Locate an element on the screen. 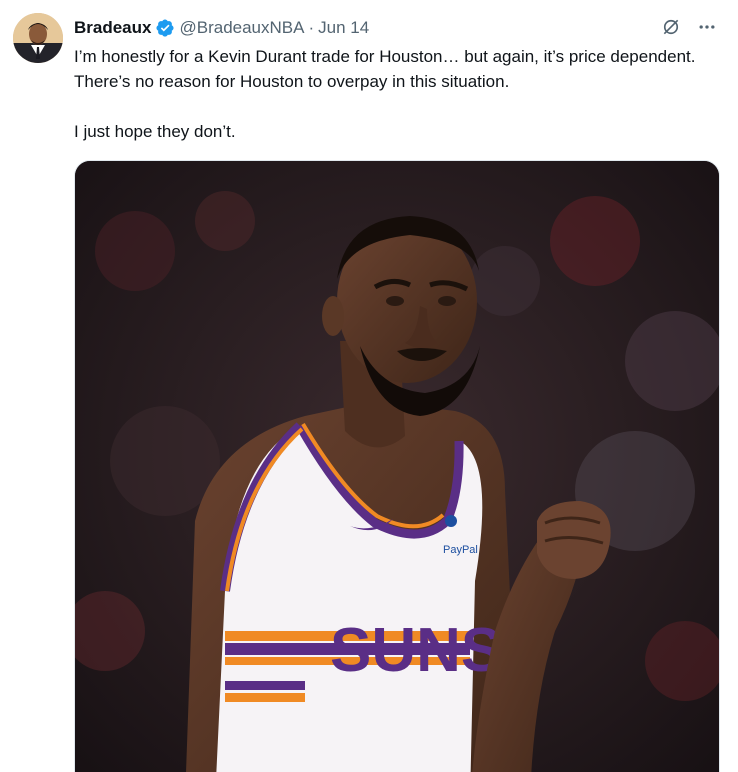 The height and width of the screenshot is (772, 738). avatar-image is located at coordinates (38, 38).